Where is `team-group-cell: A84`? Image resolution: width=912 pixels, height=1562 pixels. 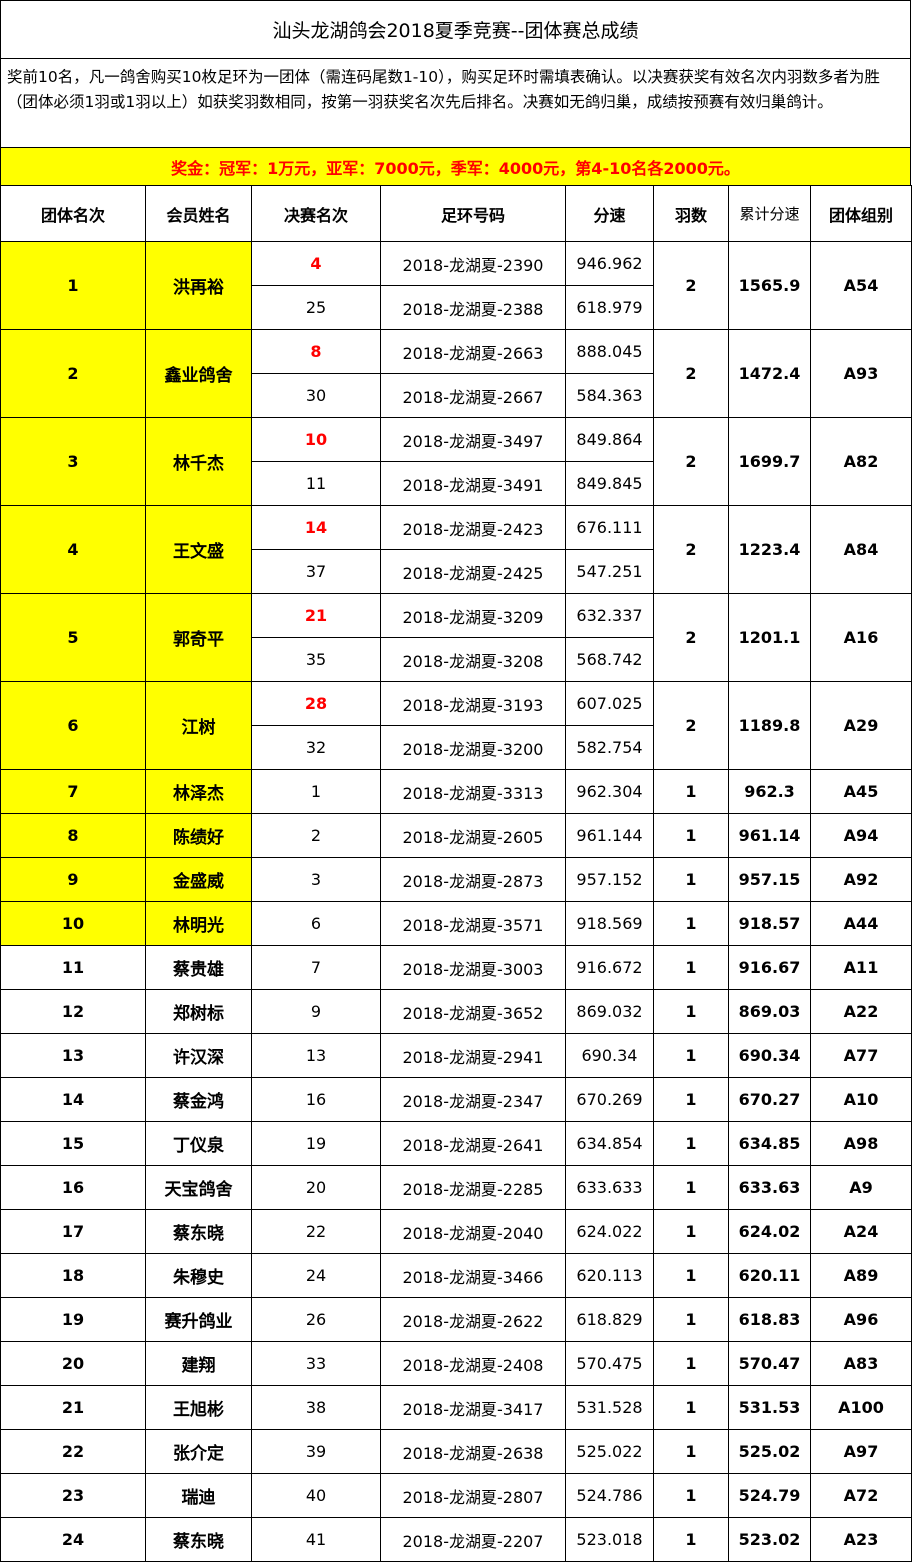 team-group-cell: A84 is located at coordinates (861, 549).